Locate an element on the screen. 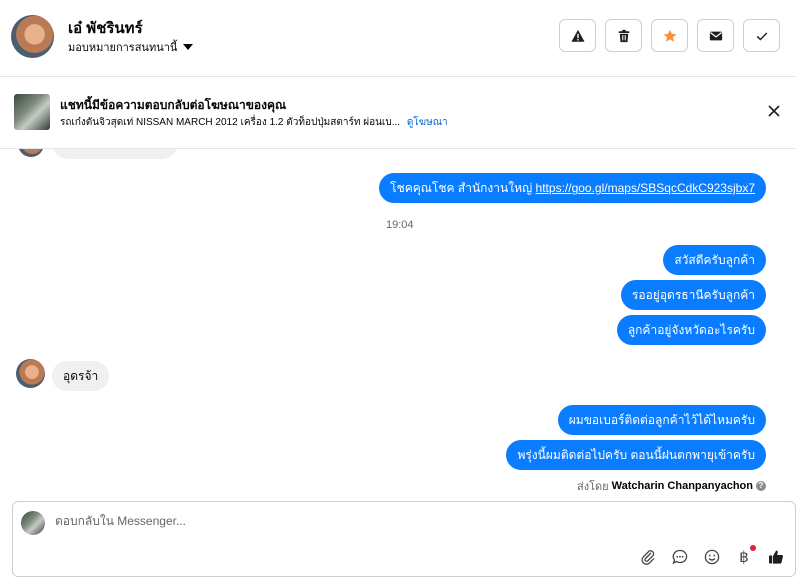  sent-by-line: ส่งโดย Watcharin Chanpanyachon ? is located at coordinates (671, 486).